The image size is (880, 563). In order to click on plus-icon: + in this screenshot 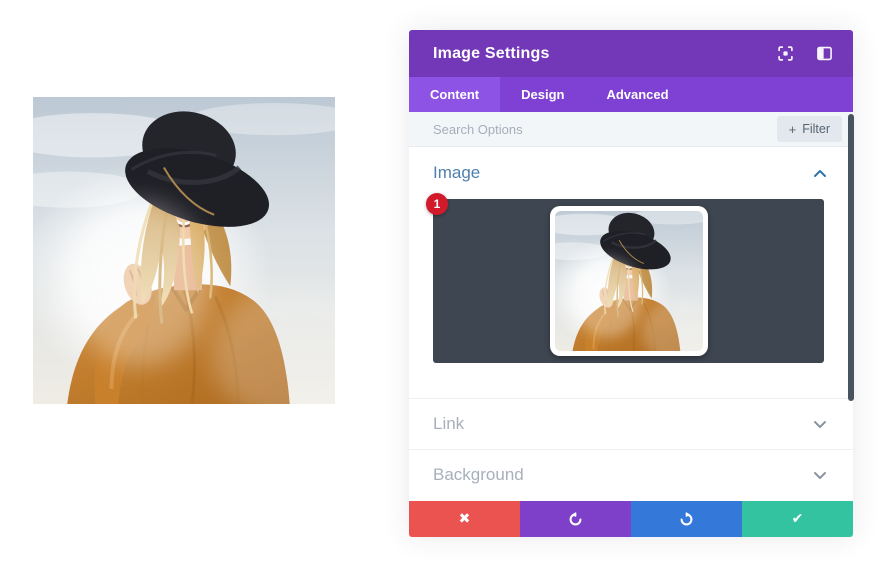, I will do `click(792, 129)`.